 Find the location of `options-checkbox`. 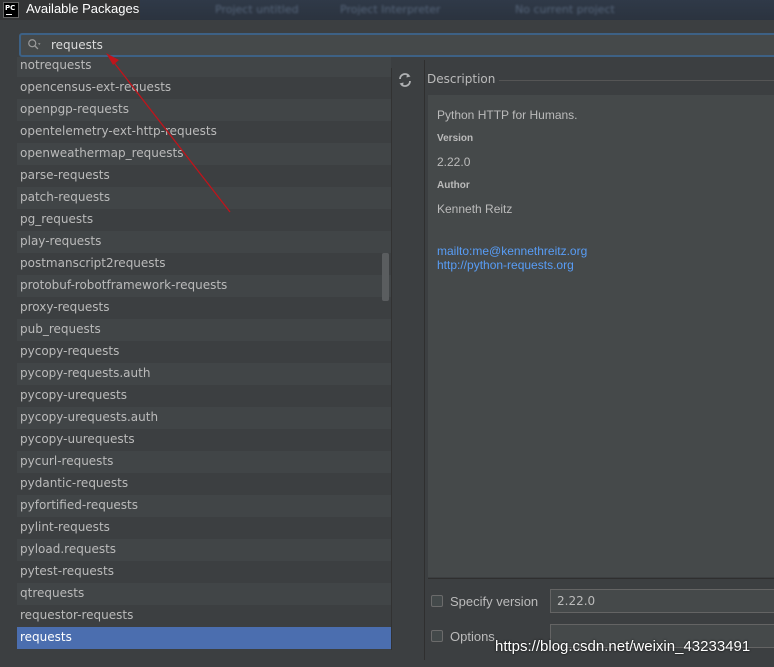

options-checkbox is located at coordinates (437, 636).